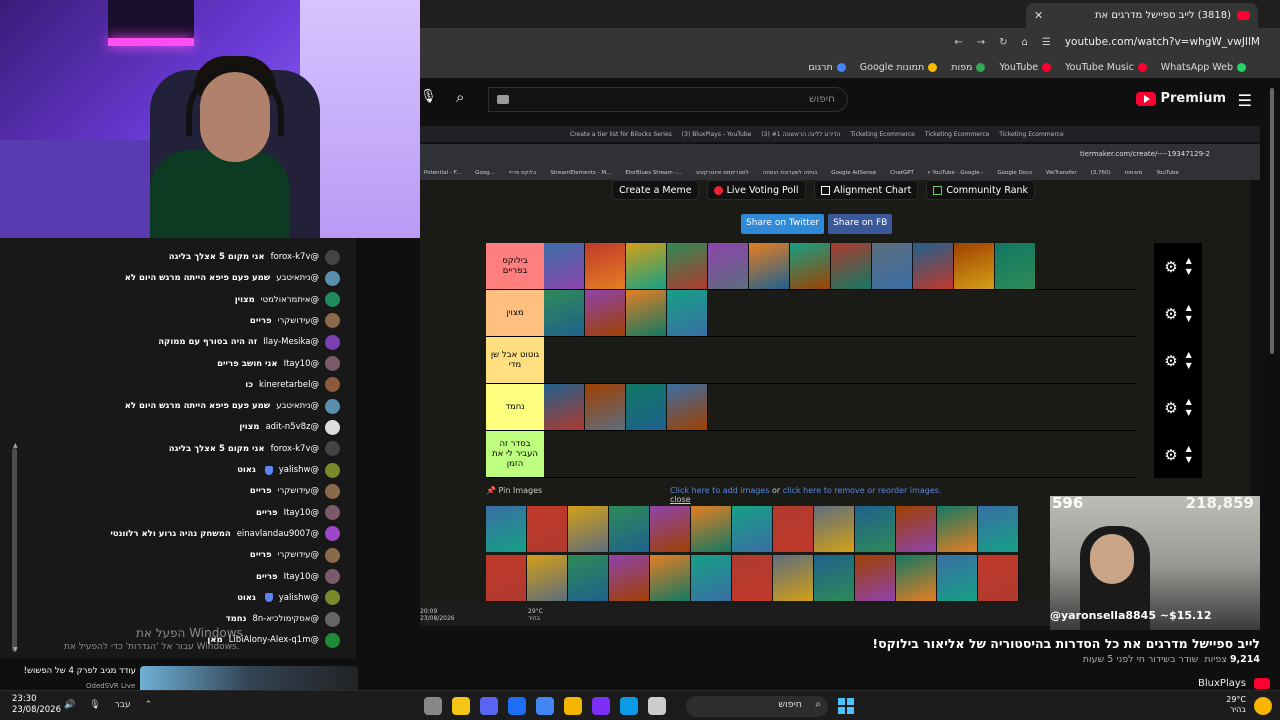  Describe the element at coordinates (1162, 42) in the screenshot. I see `url-field: youtube.com/watch?v=whgW_vwJIlM` at that location.